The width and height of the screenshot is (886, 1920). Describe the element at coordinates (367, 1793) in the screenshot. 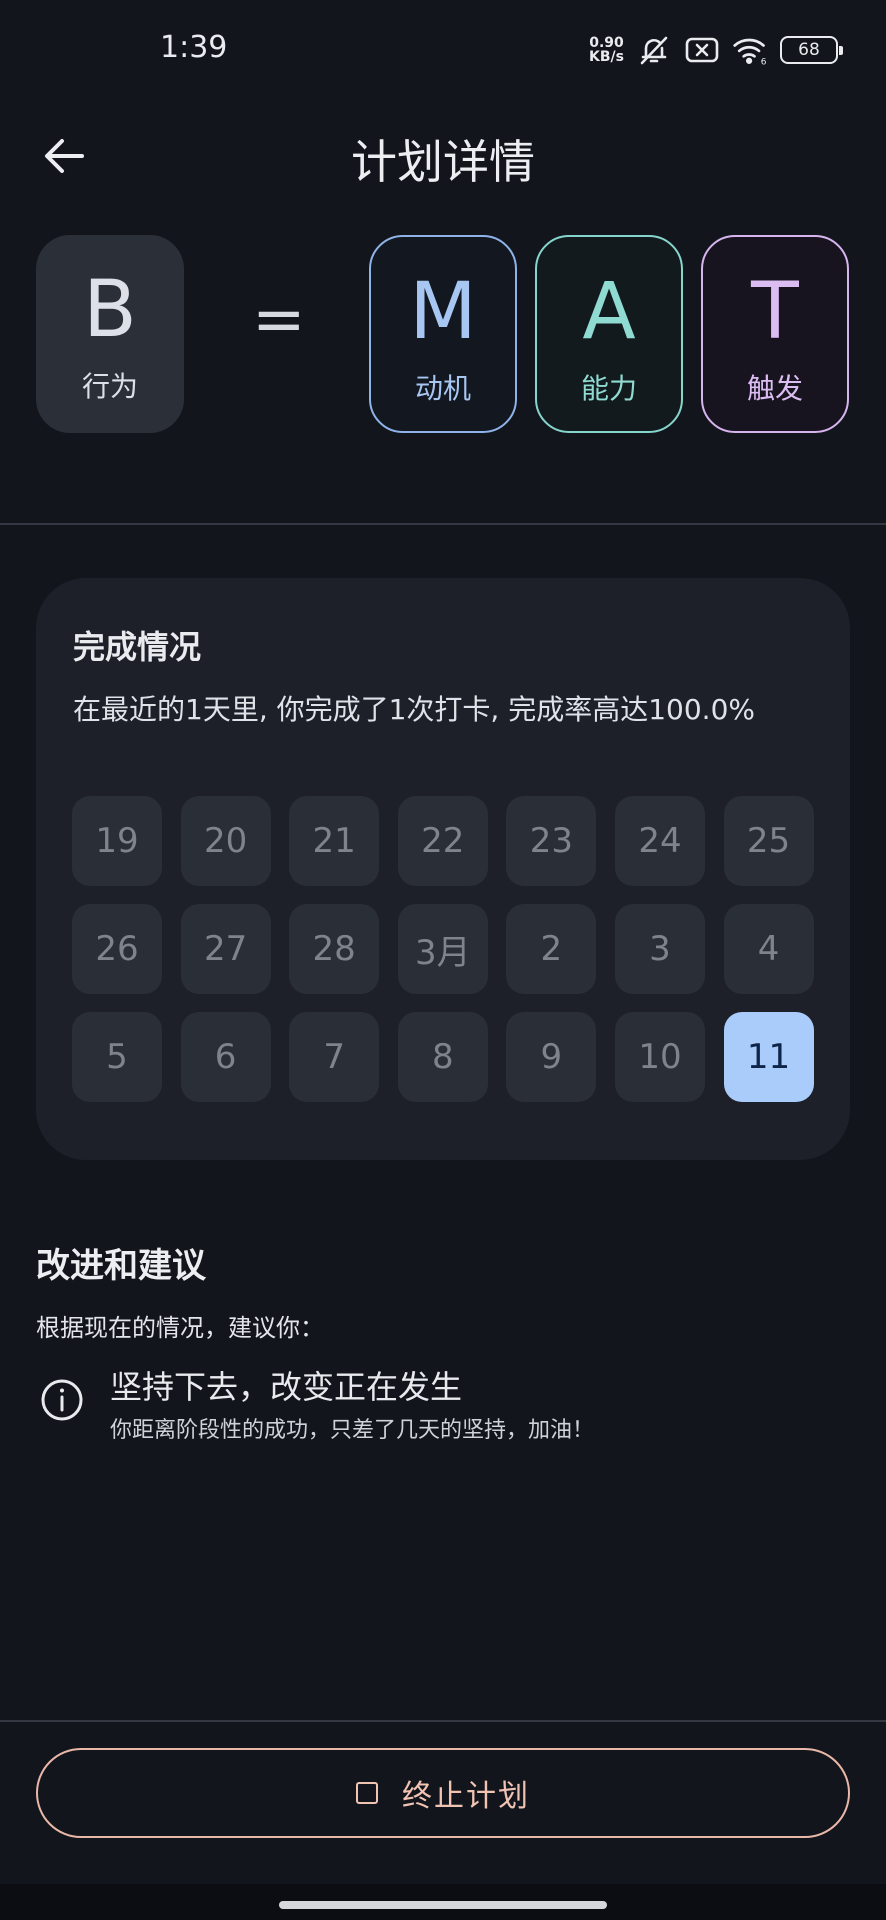

I see `stop-square-icon` at that location.